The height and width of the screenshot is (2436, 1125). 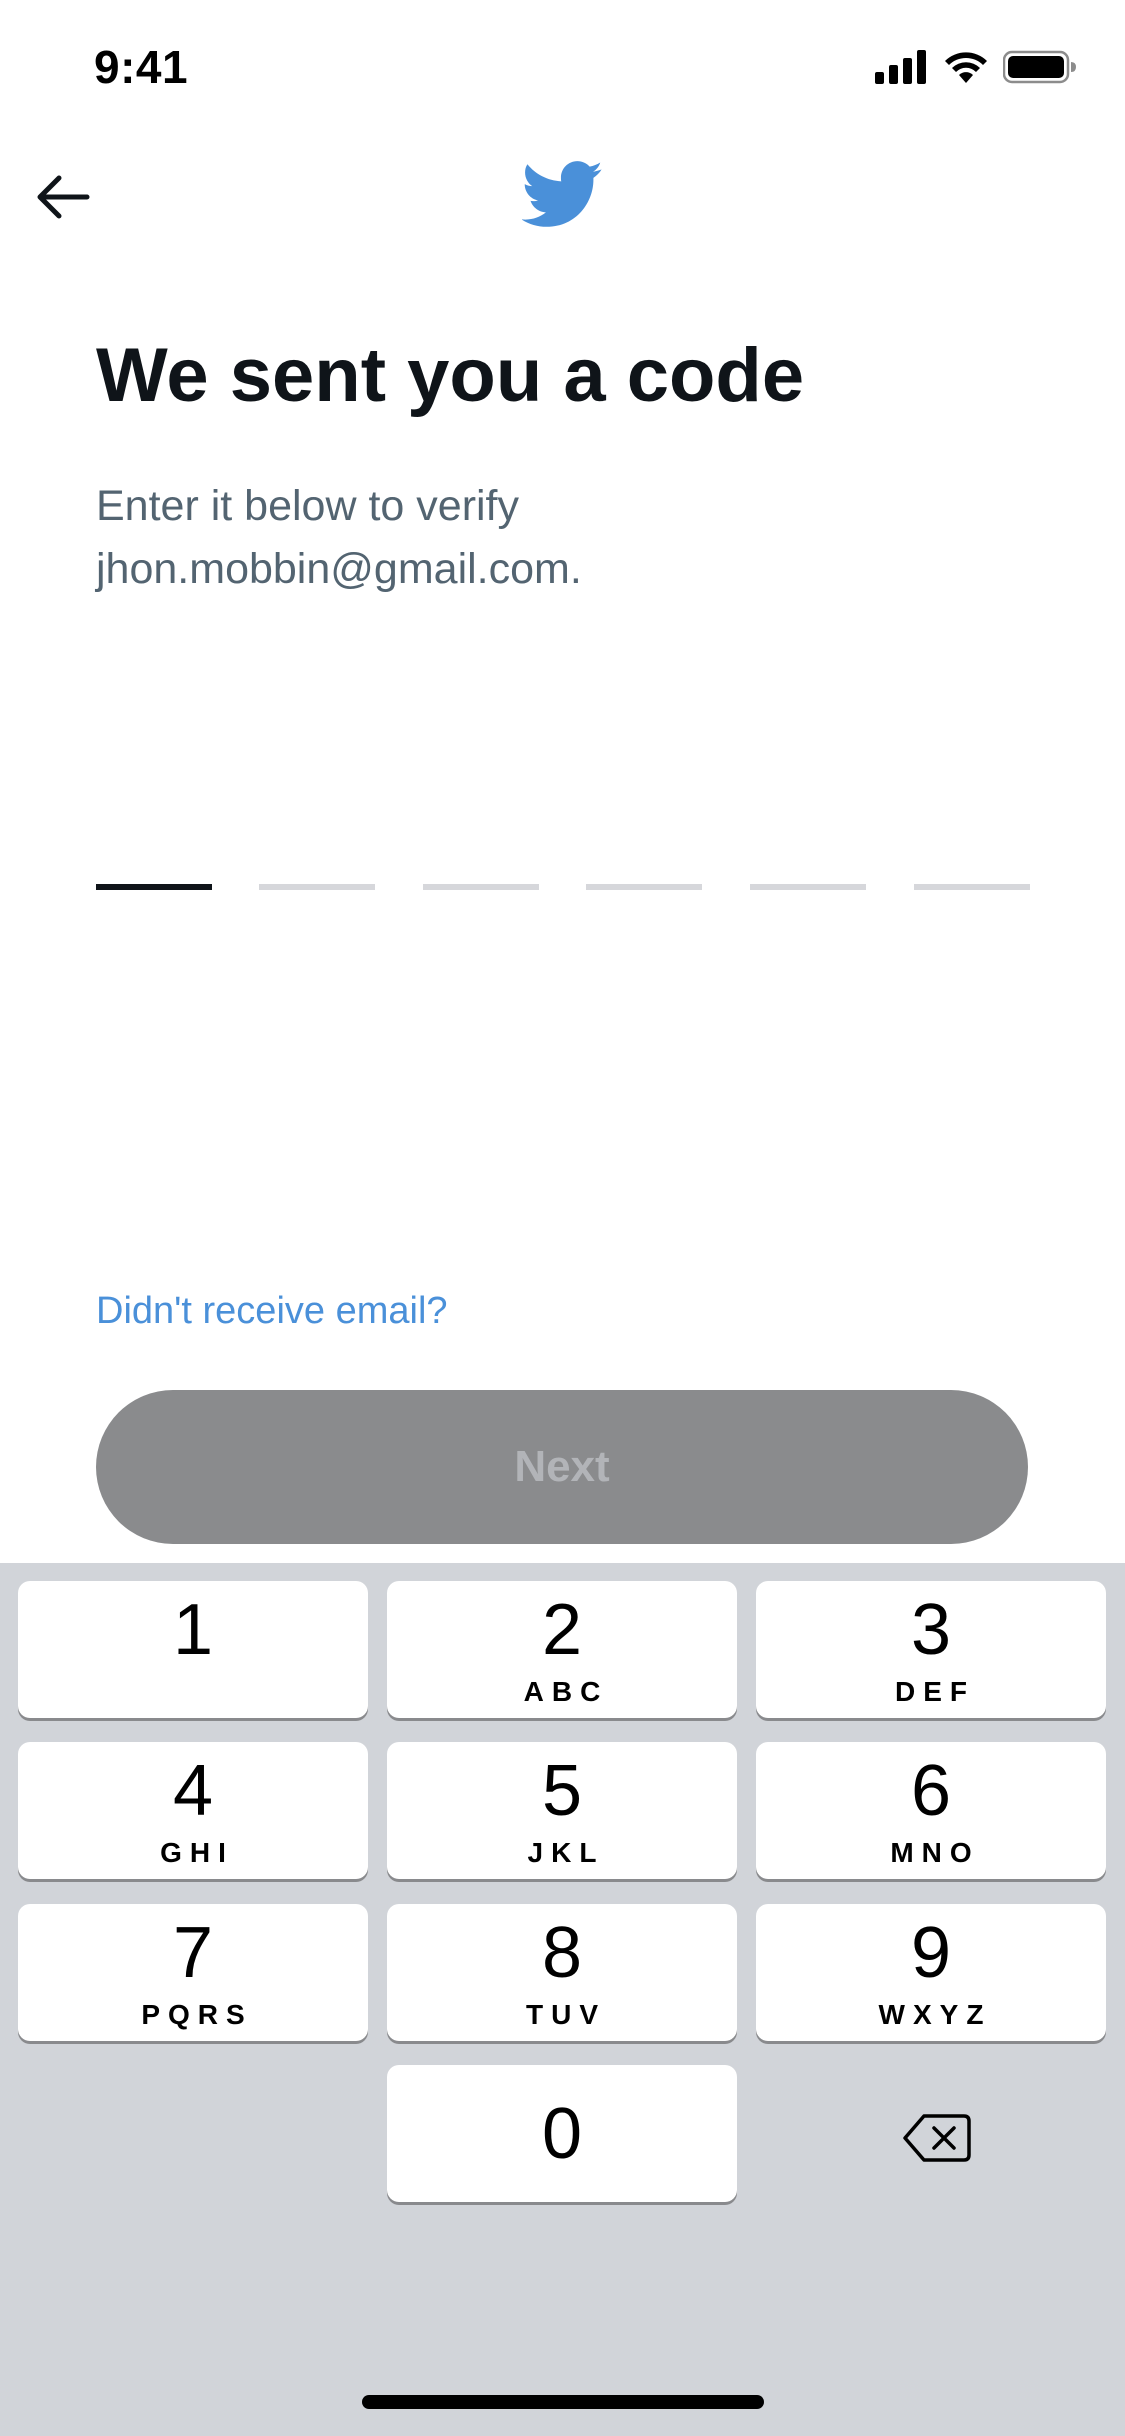 I want to click on instructions-line: Enter it below to verify, so click(x=308, y=506).